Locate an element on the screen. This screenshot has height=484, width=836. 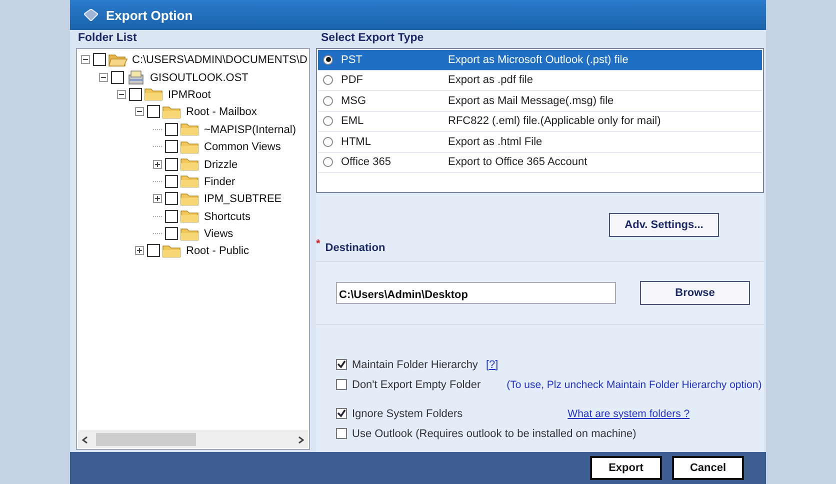
format-name: EML is located at coordinates (353, 121).